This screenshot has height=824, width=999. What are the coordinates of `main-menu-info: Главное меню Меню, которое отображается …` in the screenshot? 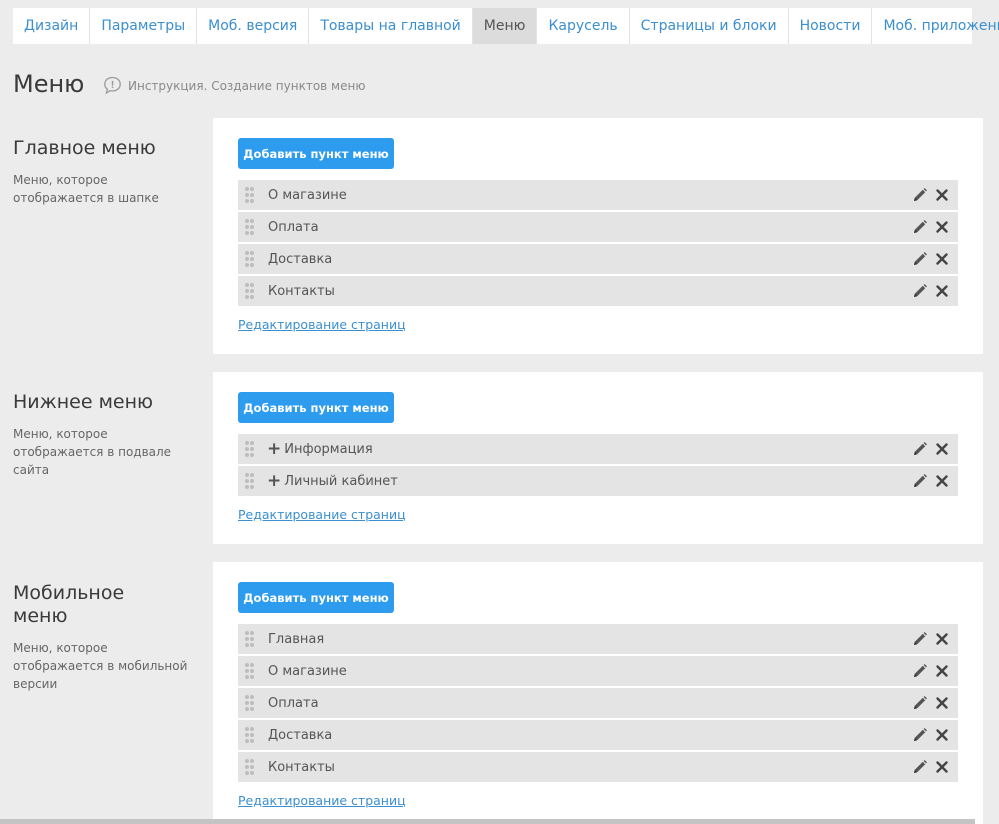 It's located at (105, 172).